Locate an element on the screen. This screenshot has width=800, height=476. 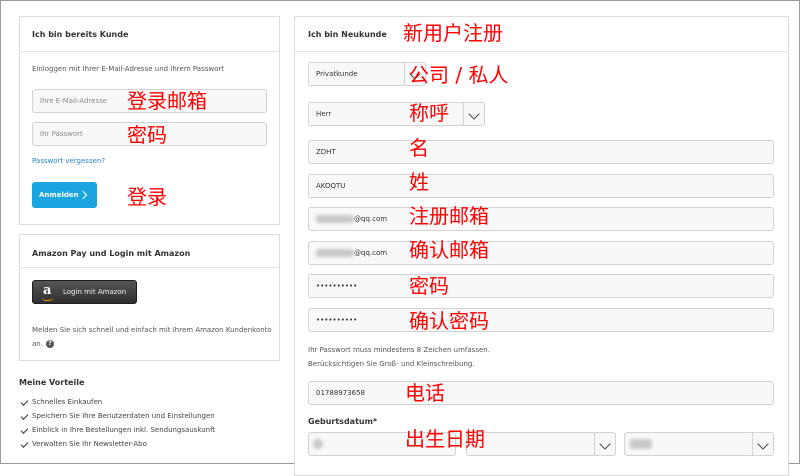
amazon-login-label: Login mit Amazon is located at coordinates (95, 292).